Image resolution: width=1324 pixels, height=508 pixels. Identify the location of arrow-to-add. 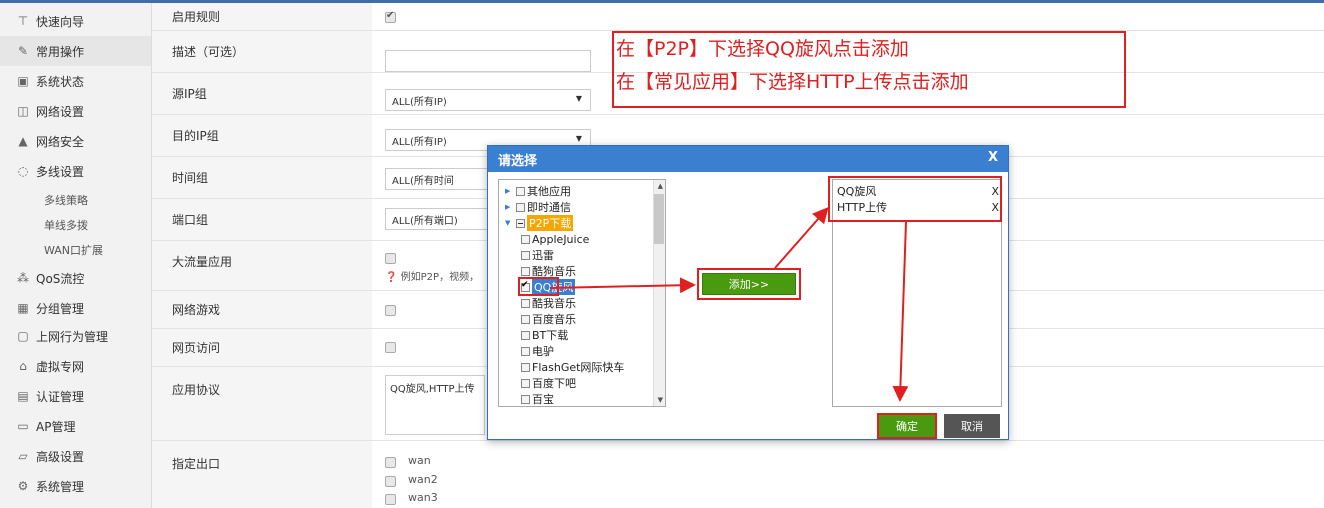
(622, 285).